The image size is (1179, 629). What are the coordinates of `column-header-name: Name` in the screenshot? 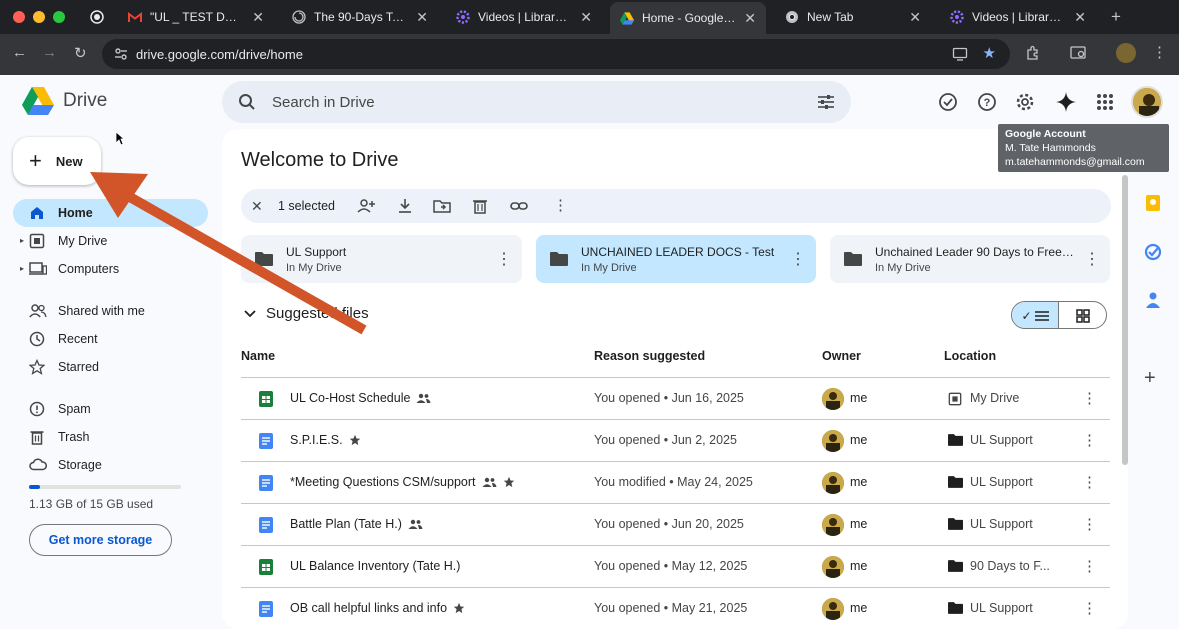 It's located at (258, 356).